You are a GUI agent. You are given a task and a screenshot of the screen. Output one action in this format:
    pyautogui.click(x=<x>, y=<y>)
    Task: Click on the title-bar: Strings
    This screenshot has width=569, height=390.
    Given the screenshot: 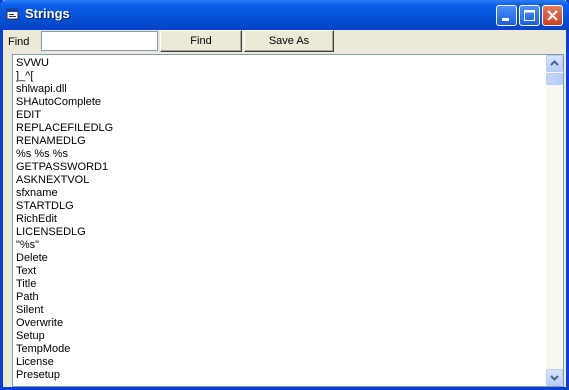 What is the action you would take?
    pyautogui.click(x=284, y=15)
    